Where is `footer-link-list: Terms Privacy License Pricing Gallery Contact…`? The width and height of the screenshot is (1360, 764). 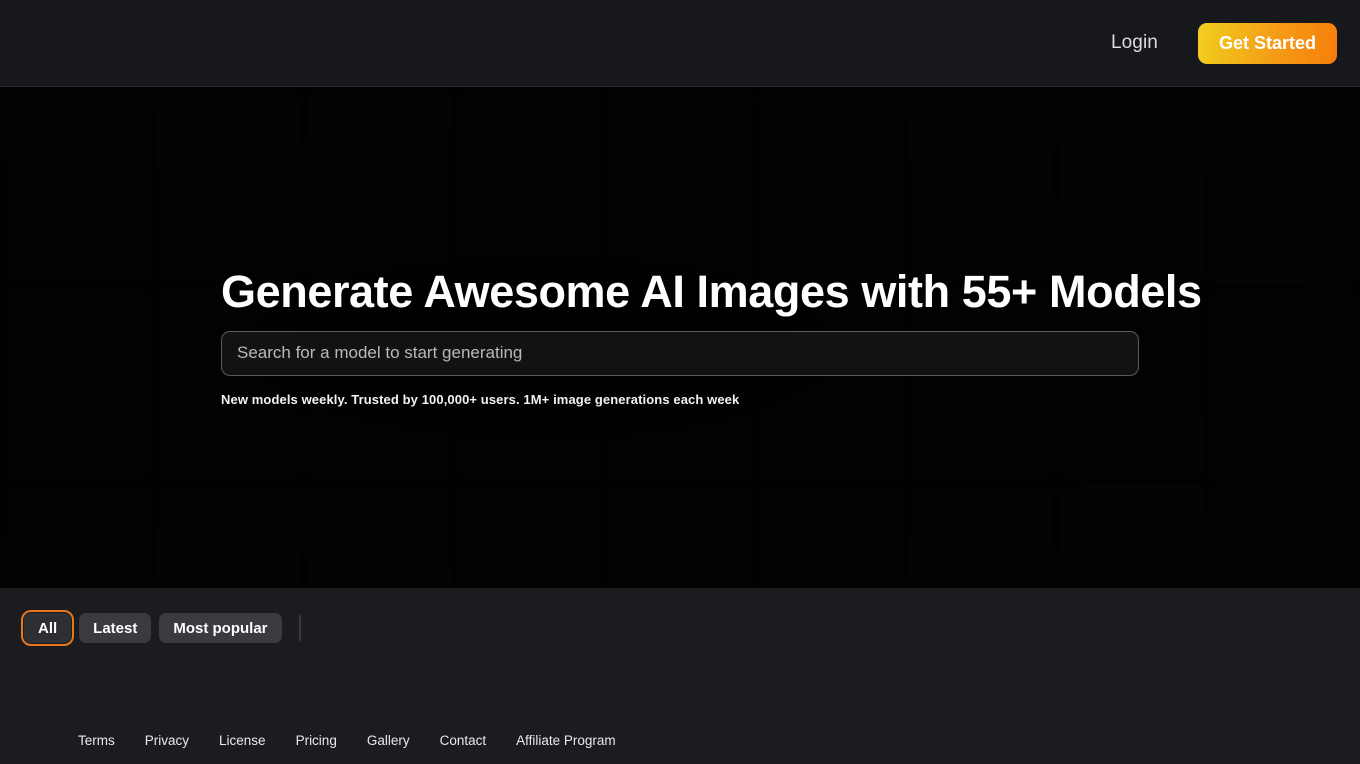
footer-link-list: Terms Privacy License Pricing Gallery Contact… is located at coordinates (308, 748).